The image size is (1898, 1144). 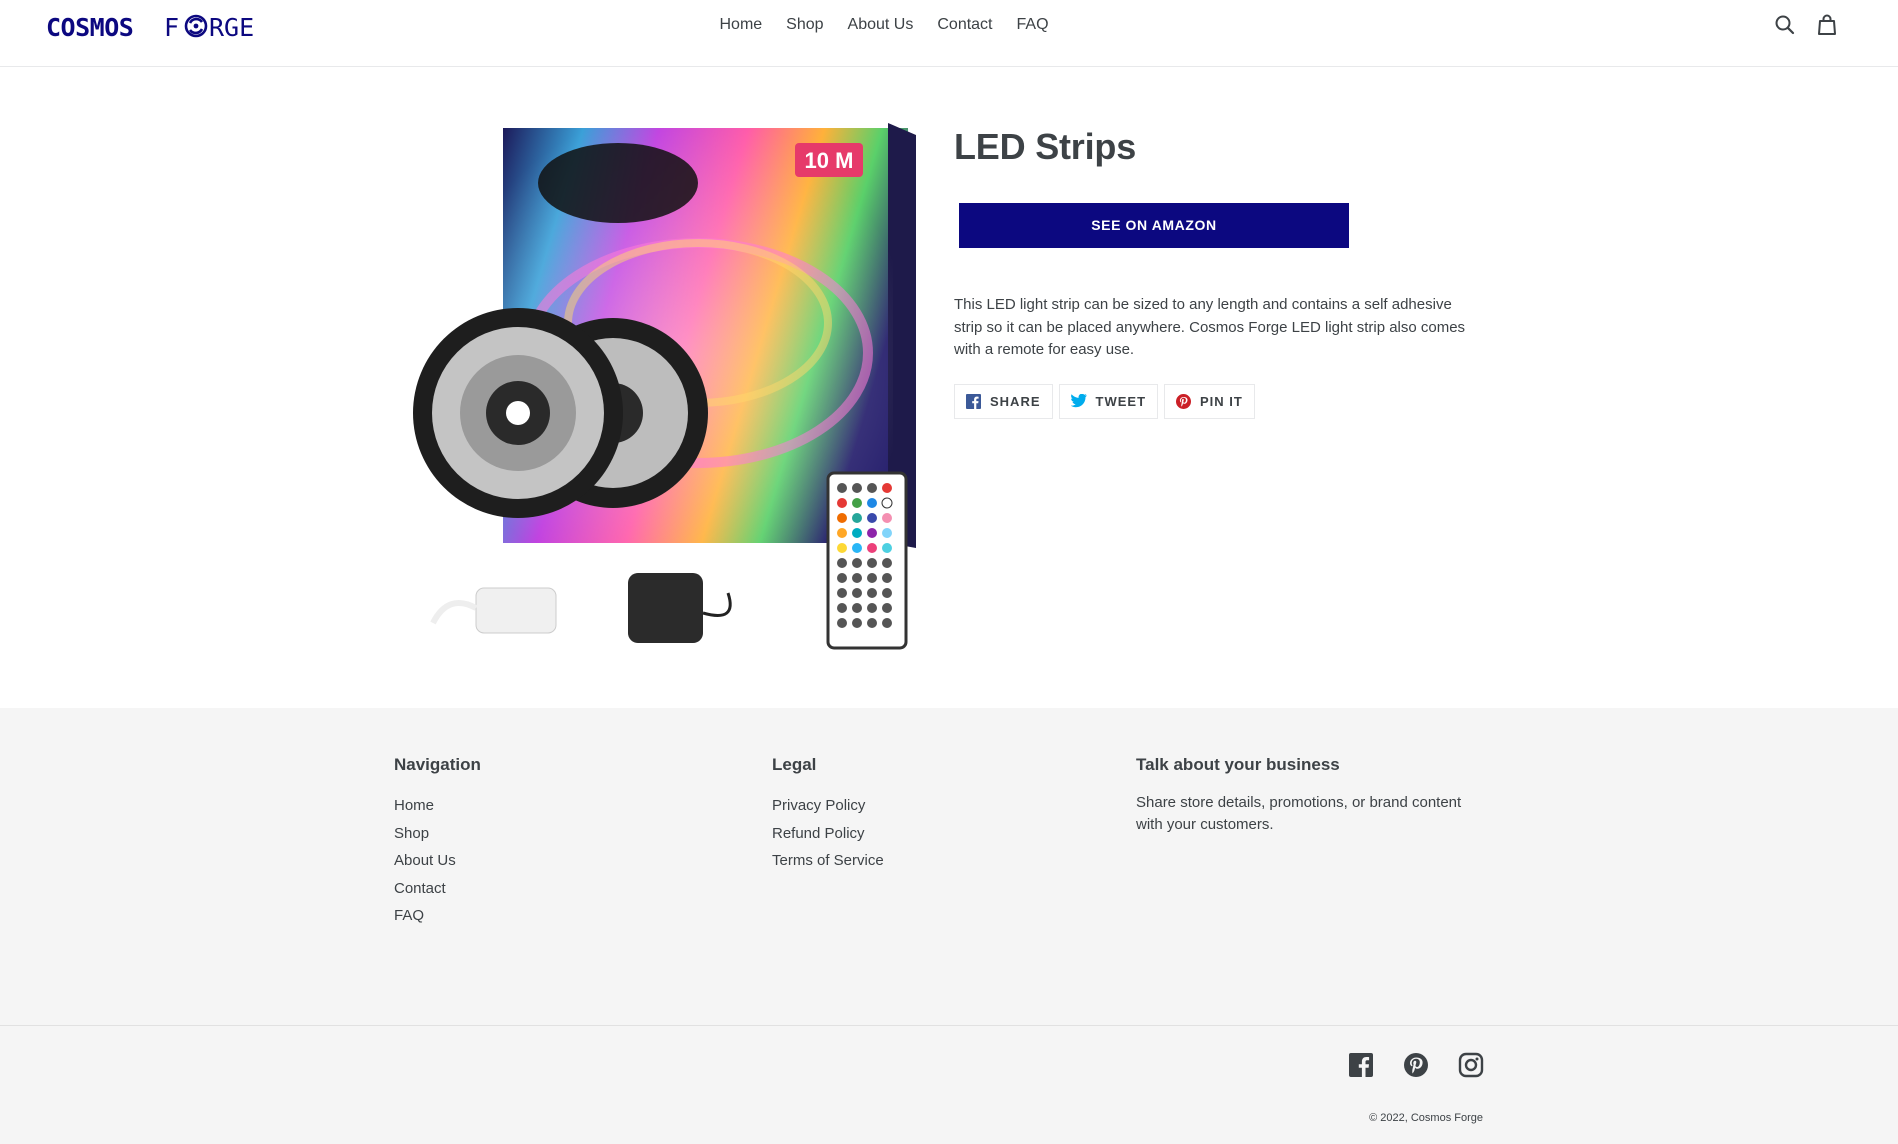 What do you see at coordinates (420, 888) in the screenshot?
I see `footer-link-contact: Contact` at bounding box center [420, 888].